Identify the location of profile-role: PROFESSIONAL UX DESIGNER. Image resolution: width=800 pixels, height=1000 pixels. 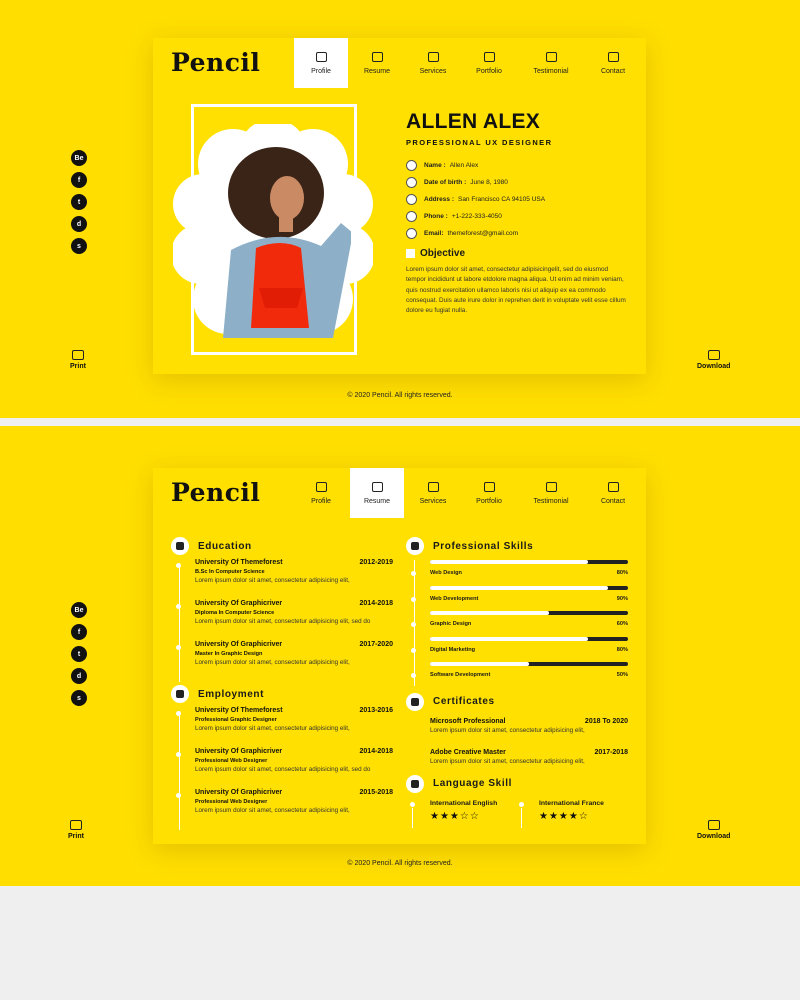
(479, 142).